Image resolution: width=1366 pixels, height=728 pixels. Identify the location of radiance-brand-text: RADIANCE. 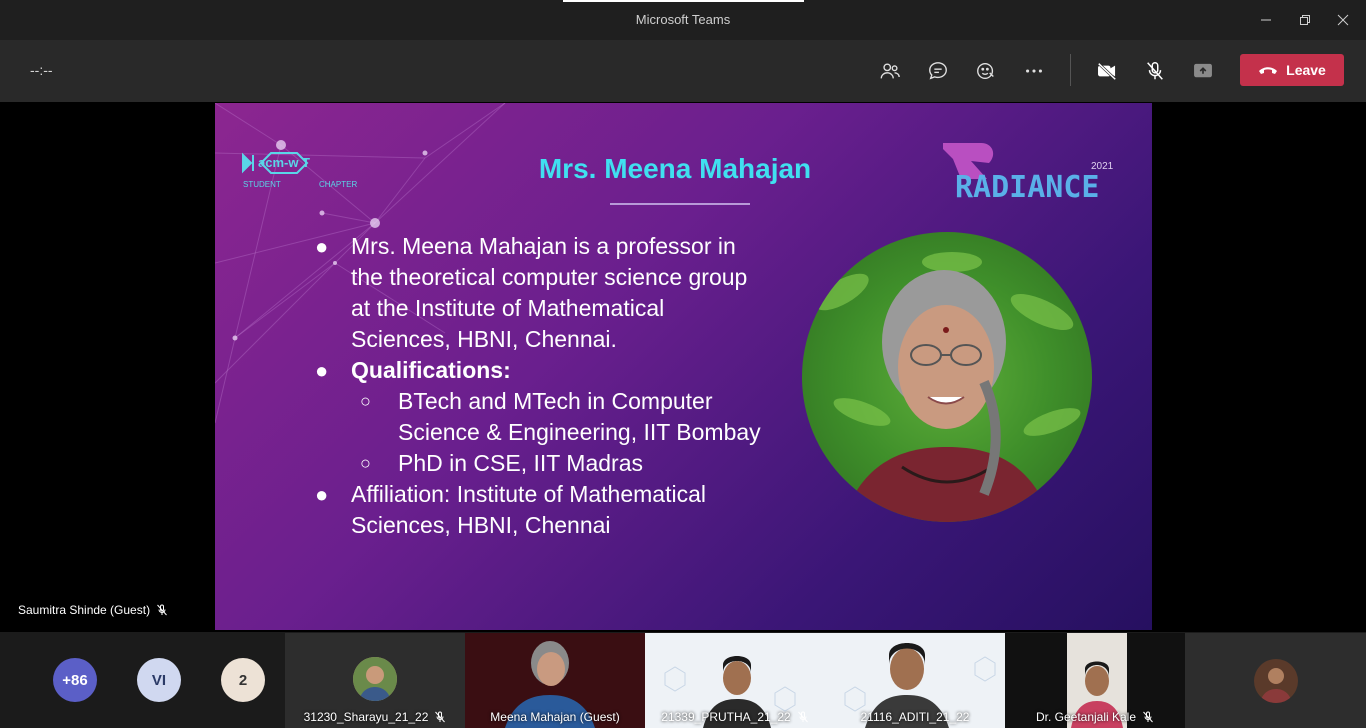
(1027, 185).